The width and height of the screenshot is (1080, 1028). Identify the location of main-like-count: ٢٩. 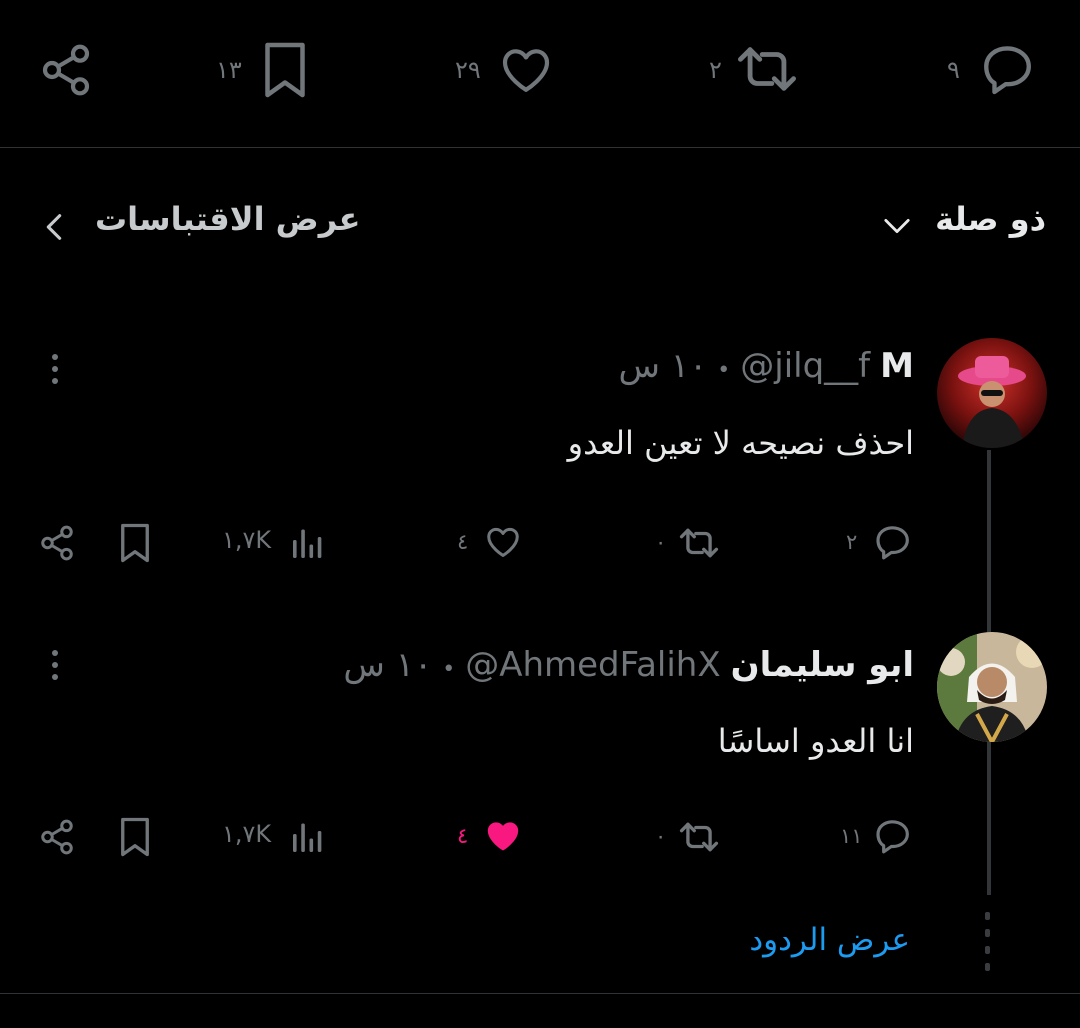
(468, 70).